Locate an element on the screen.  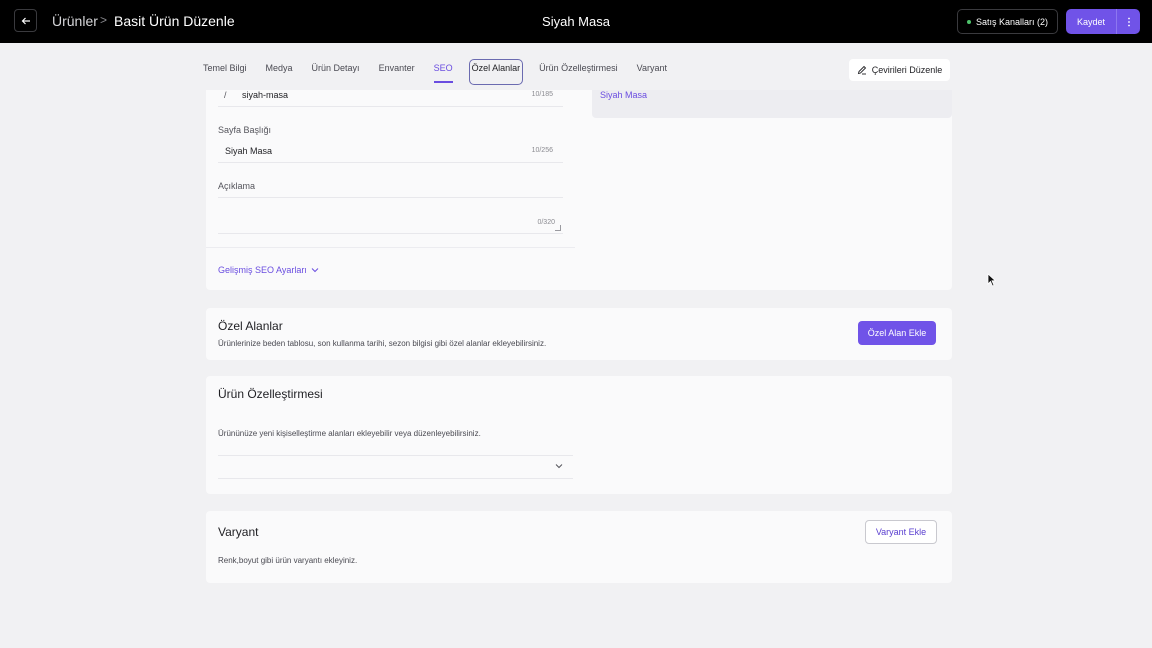
mouse-cursor-icon is located at coordinates (992, 280).